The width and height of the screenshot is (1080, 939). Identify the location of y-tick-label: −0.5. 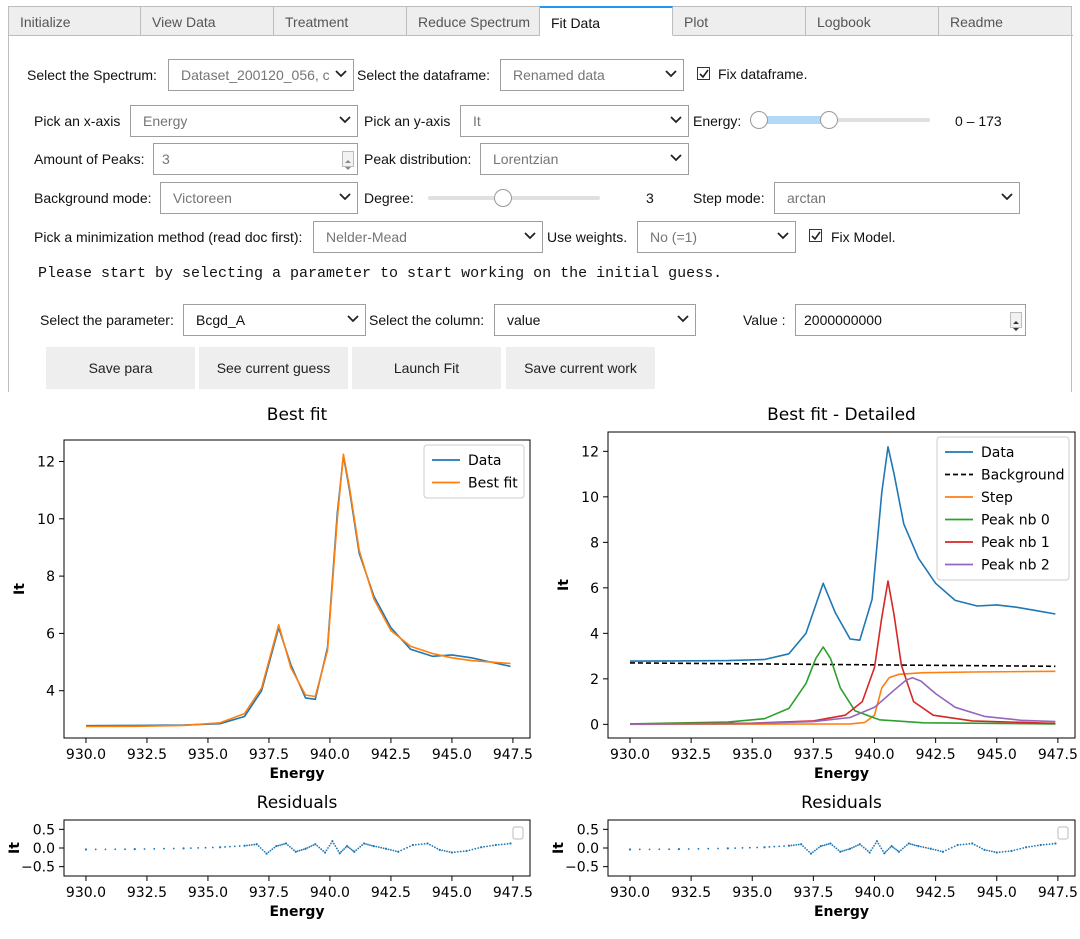
(582, 868).